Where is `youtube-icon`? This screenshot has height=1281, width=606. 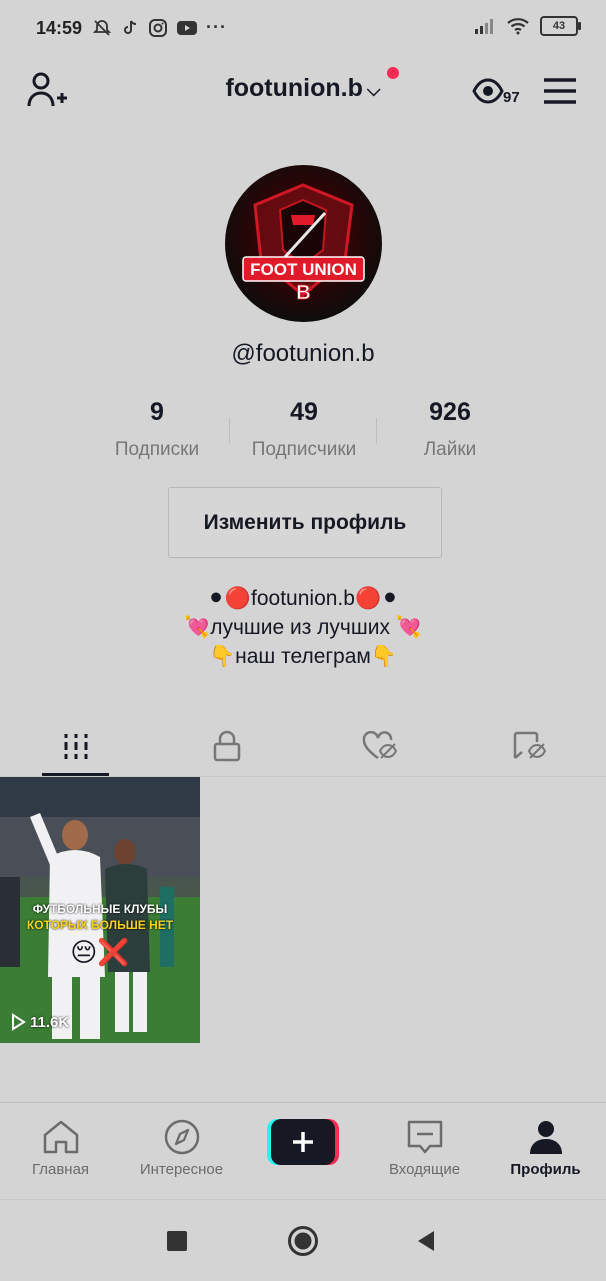
youtube-icon is located at coordinates (187, 27).